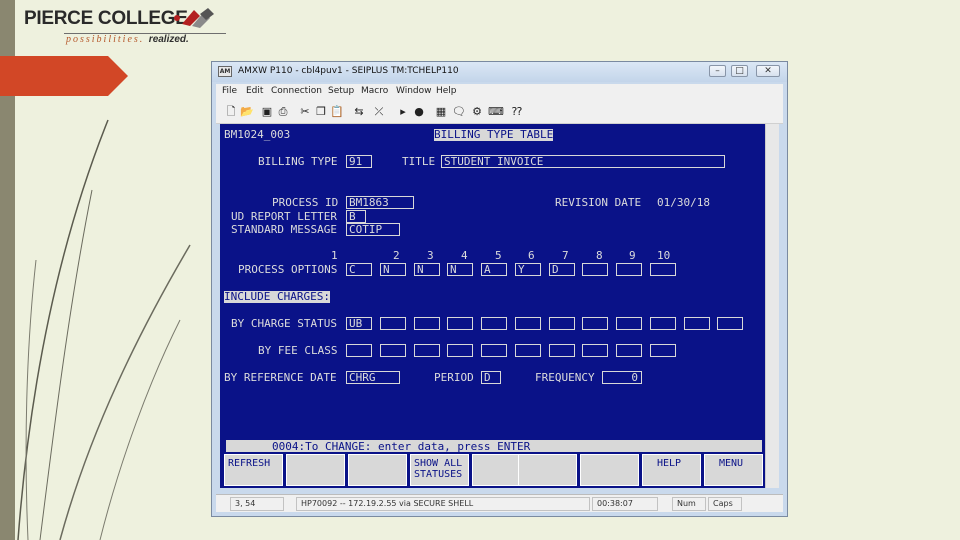 This screenshot has height=540, width=960. I want to click on caps-lock-indicator: Caps, so click(725, 504).